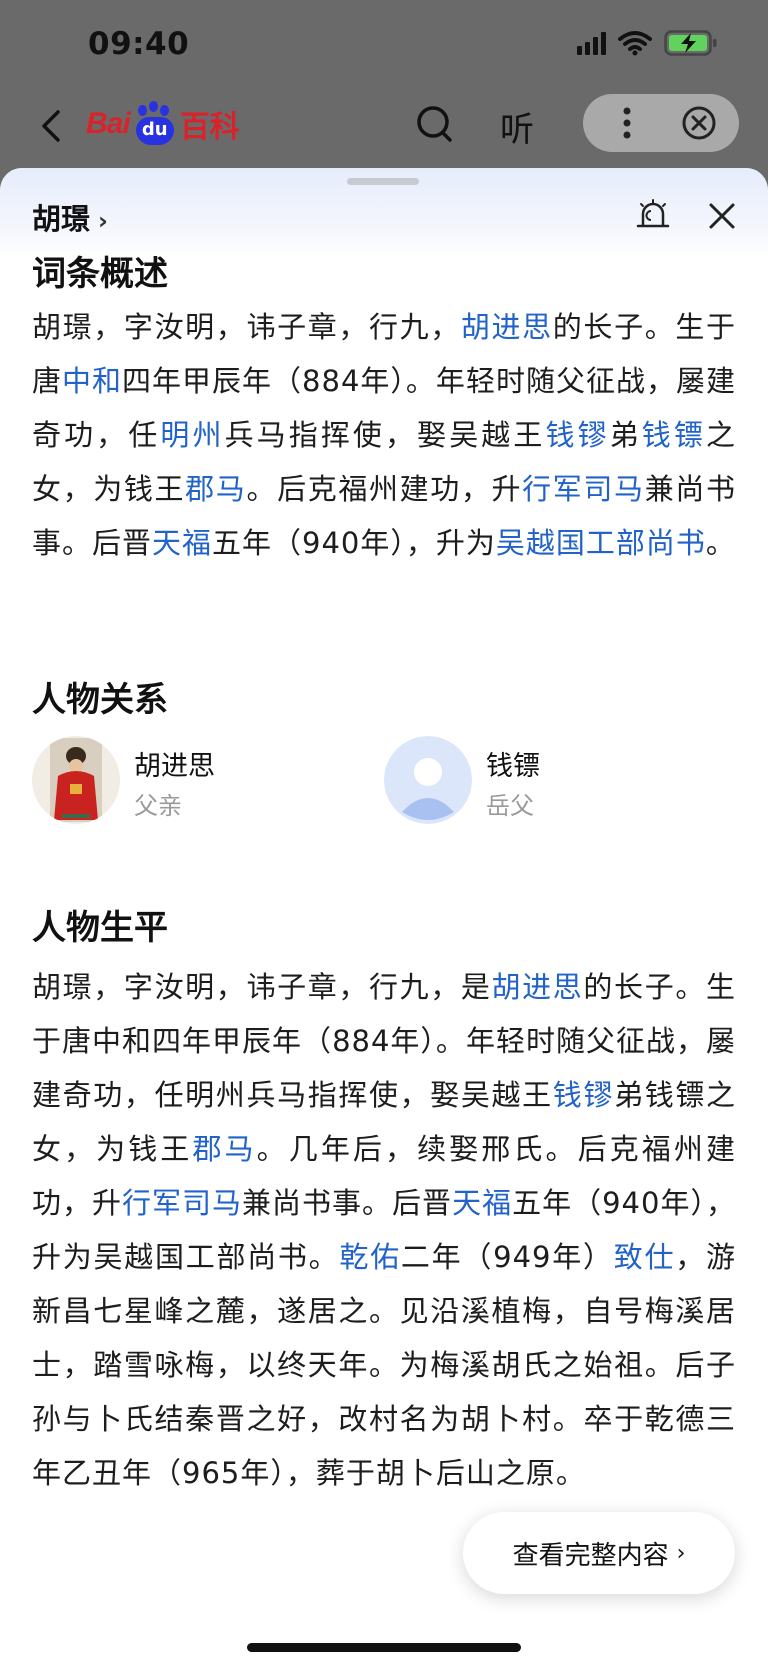 This screenshot has height=1662, width=768. I want to click on signal-icon, so click(591, 43).